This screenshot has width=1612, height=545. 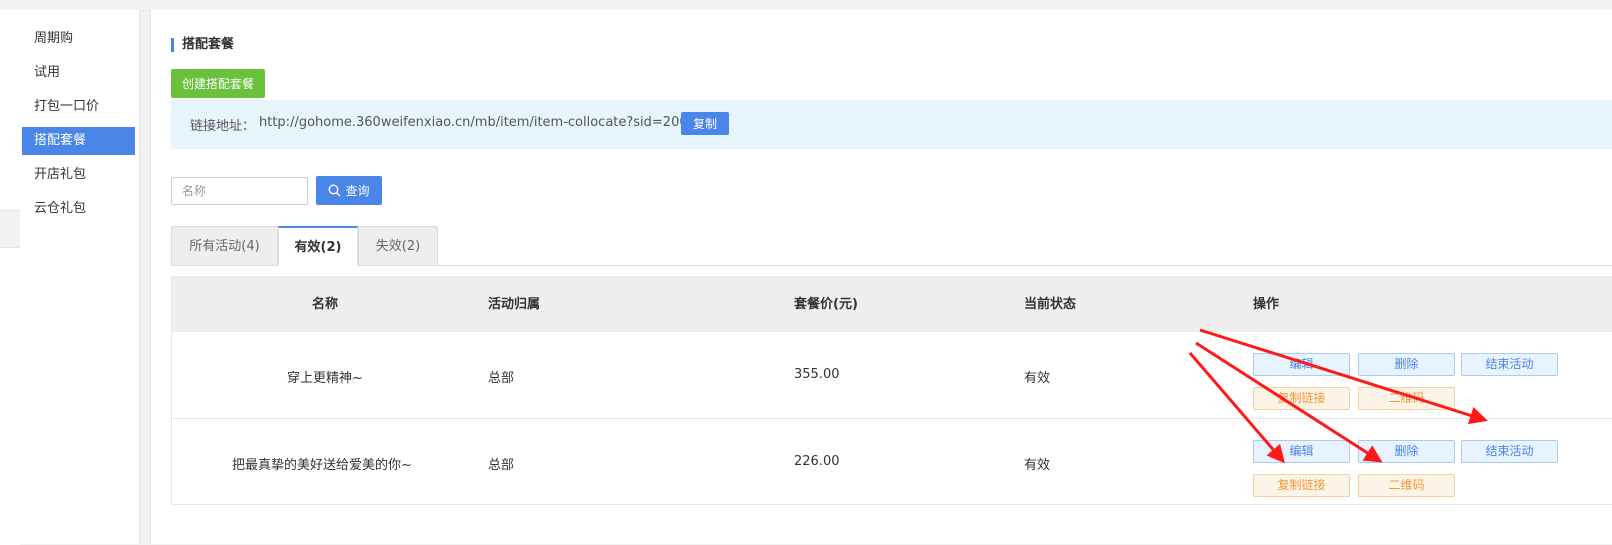 What do you see at coordinates (239, 191) in the screenshot?
I see `search-name-input` at bounding box center [239, 191].